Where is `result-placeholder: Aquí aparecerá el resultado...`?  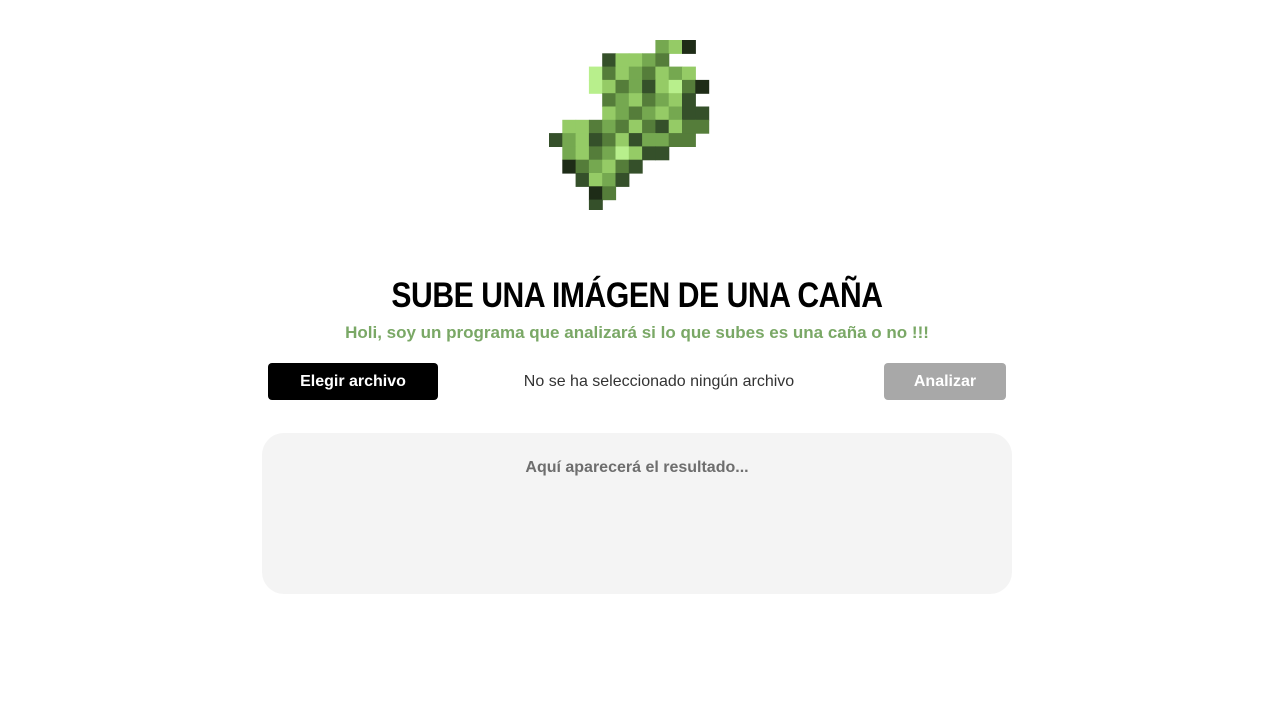
result-placeholder: Aquí aparecerá el resultado... is located at coordinates (637, 467).